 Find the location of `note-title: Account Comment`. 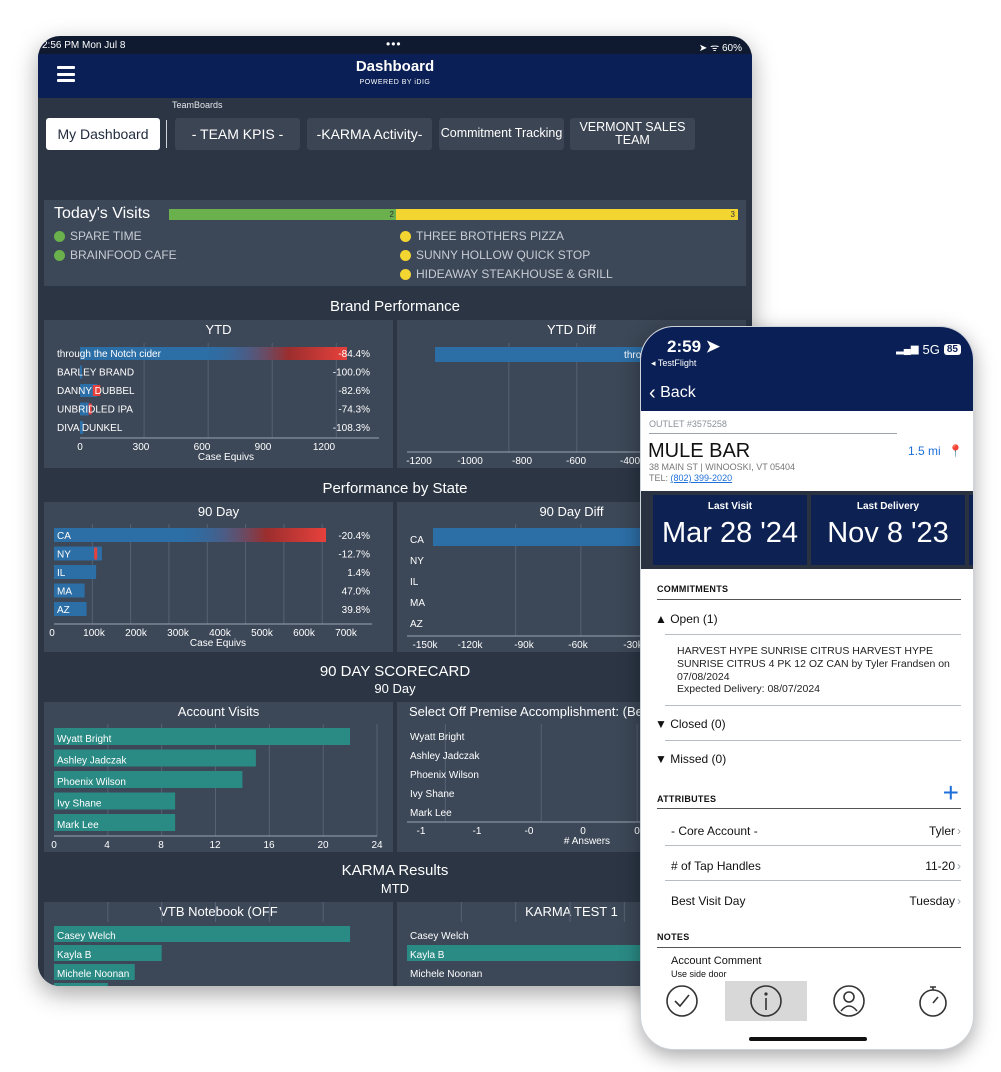

note-title: Account Comment is located at coordinates (716, 961).